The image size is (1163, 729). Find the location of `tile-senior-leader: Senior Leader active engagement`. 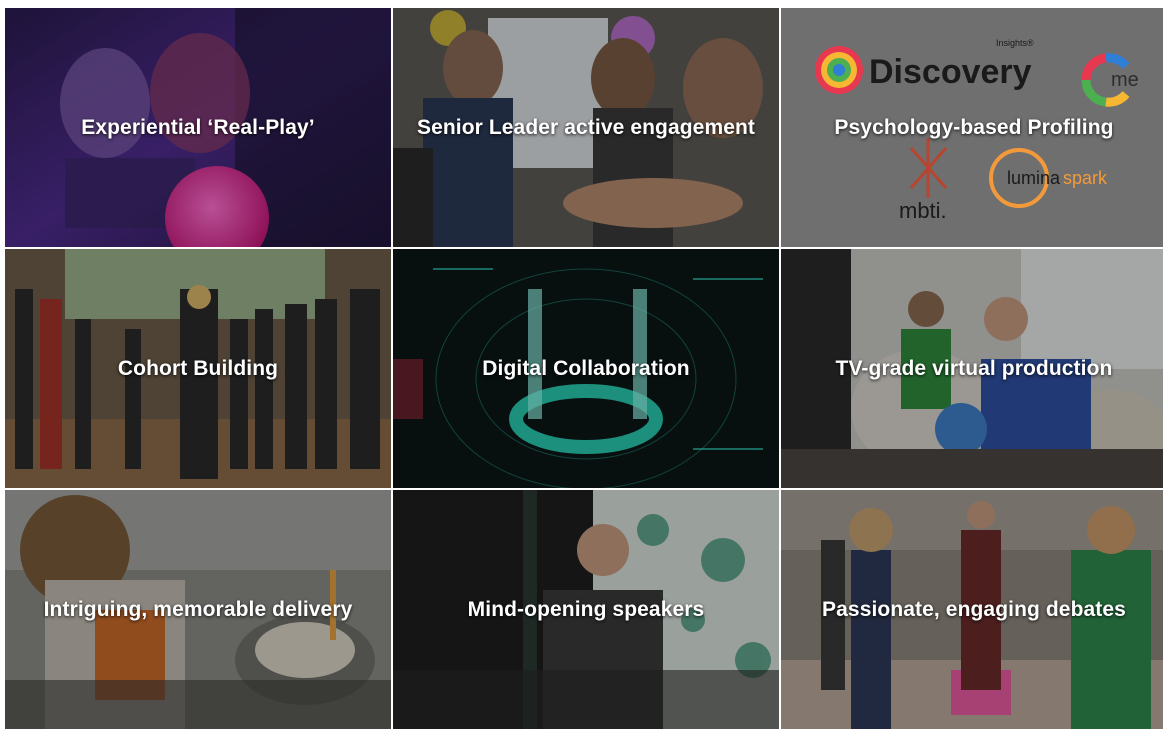

tile-senior-leader: Senior Leader active engagement is located at coordinates (586, 127).